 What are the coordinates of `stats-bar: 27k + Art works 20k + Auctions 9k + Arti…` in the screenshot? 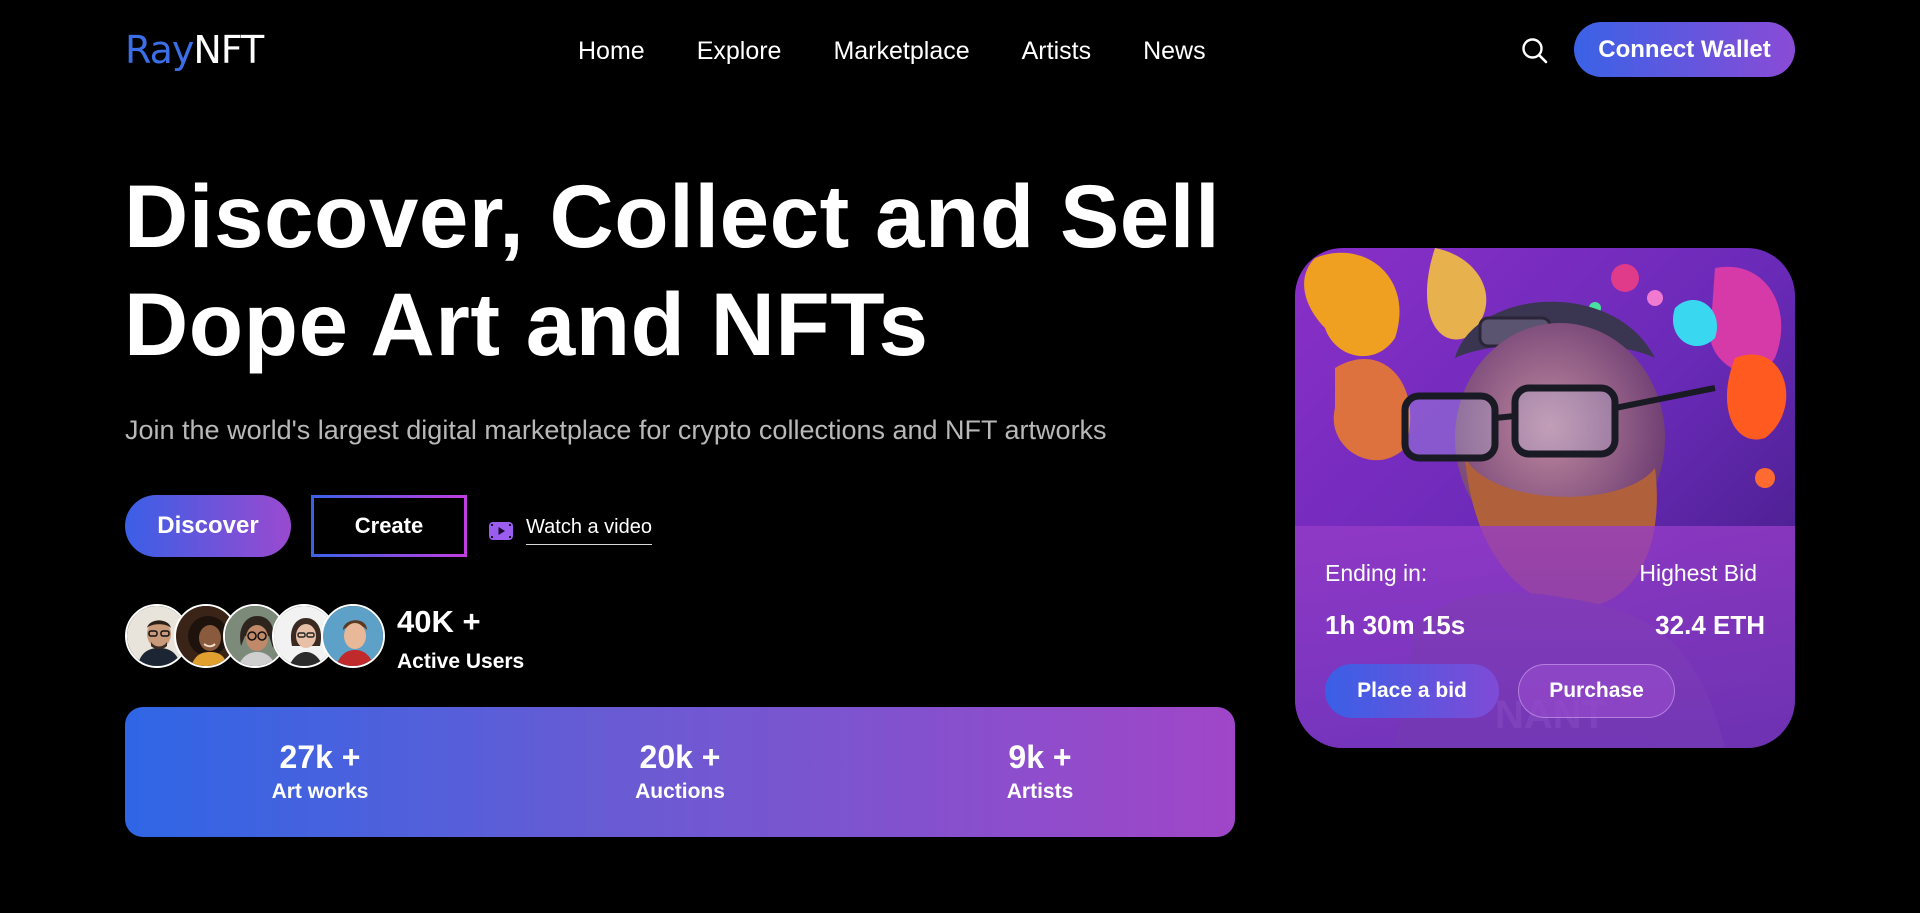 It's located at (680, 772).